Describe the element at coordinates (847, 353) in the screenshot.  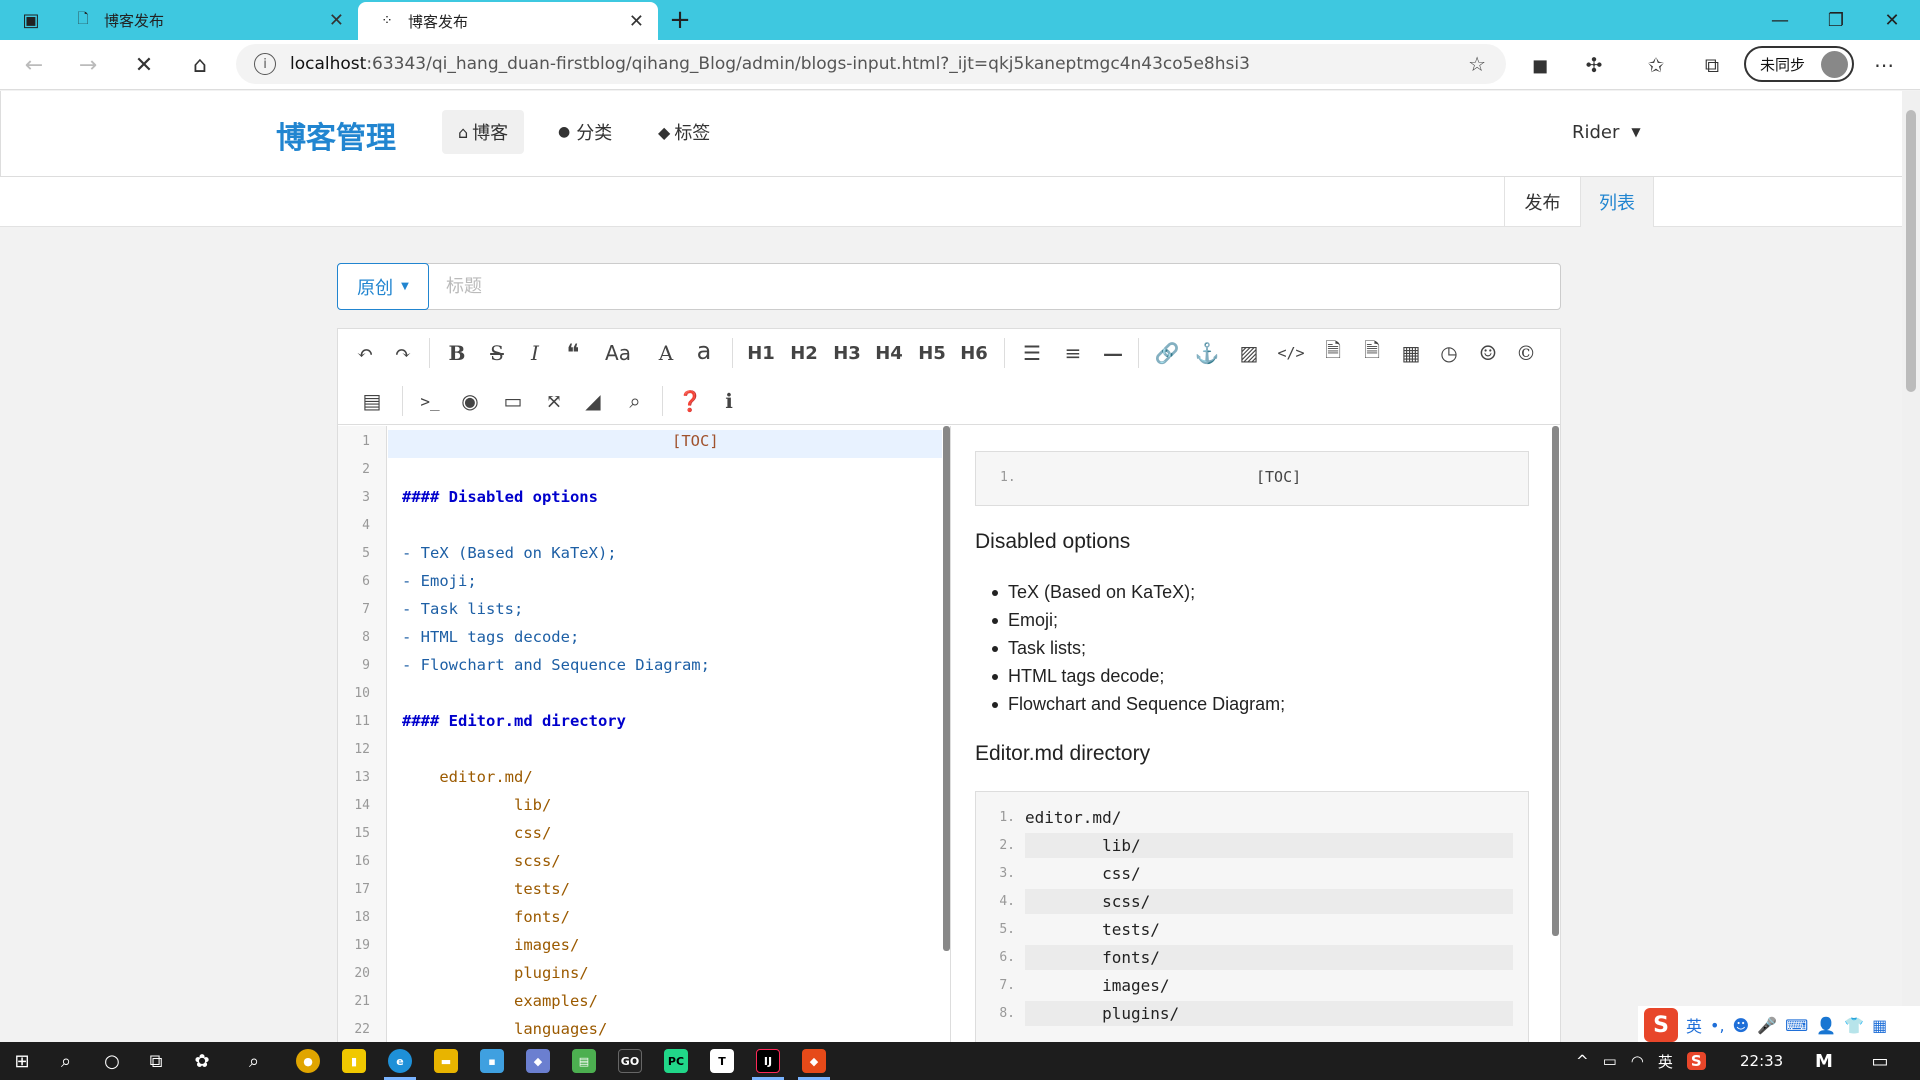
I see `h3-icon: H3` at that location.